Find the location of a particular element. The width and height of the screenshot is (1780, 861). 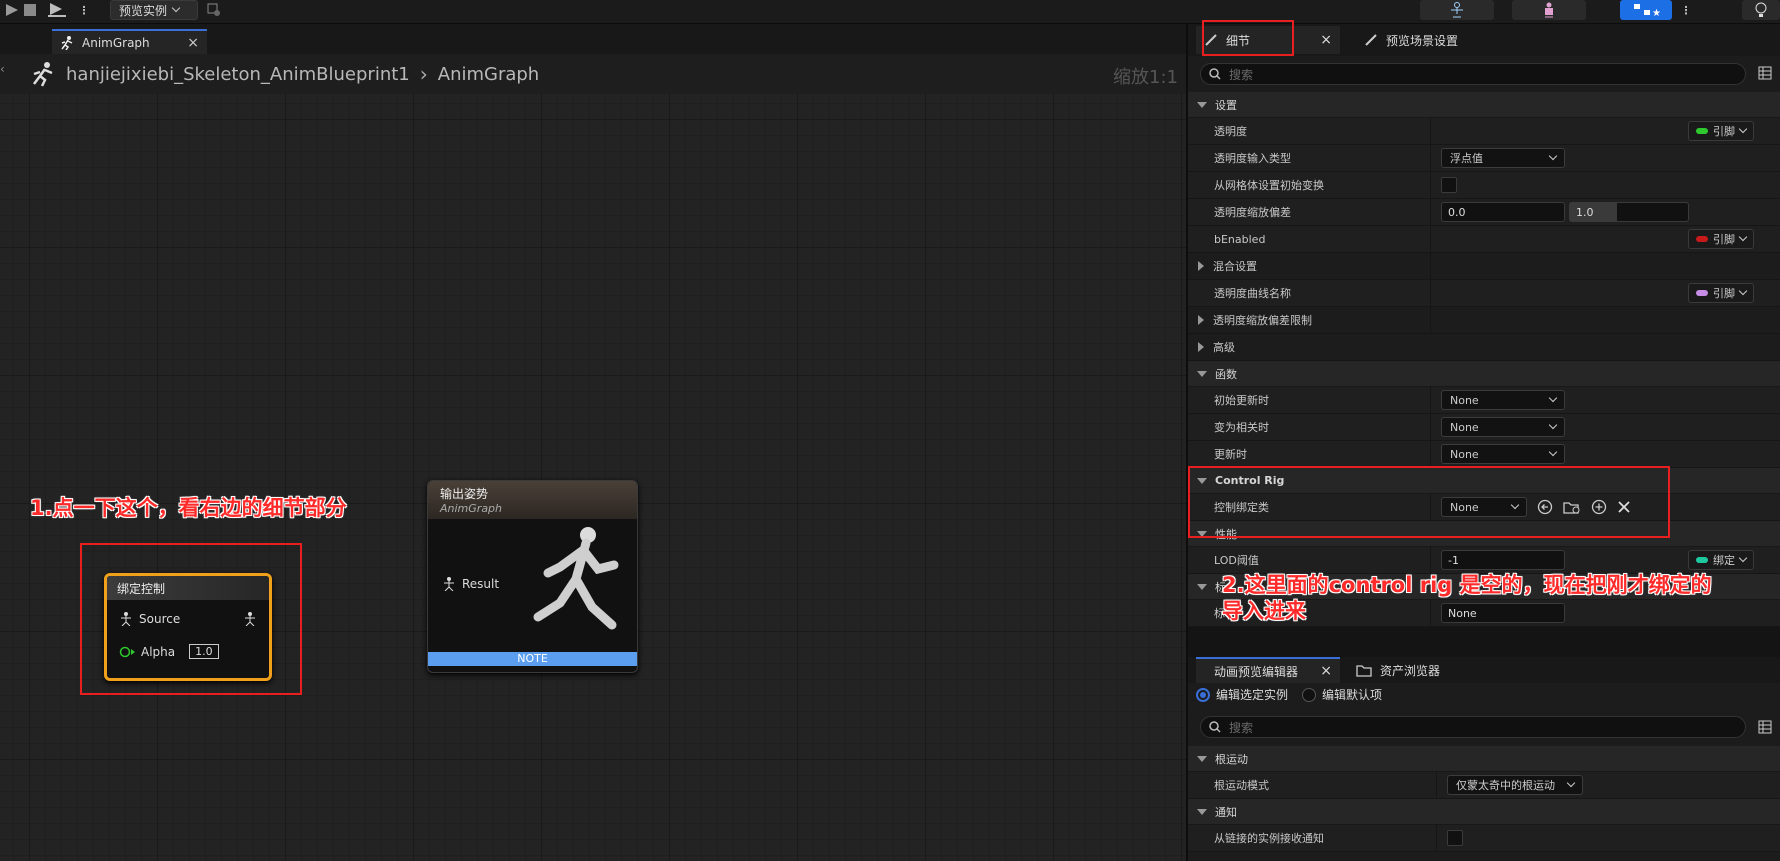

stop-icon is located at coordinates (30, 10).